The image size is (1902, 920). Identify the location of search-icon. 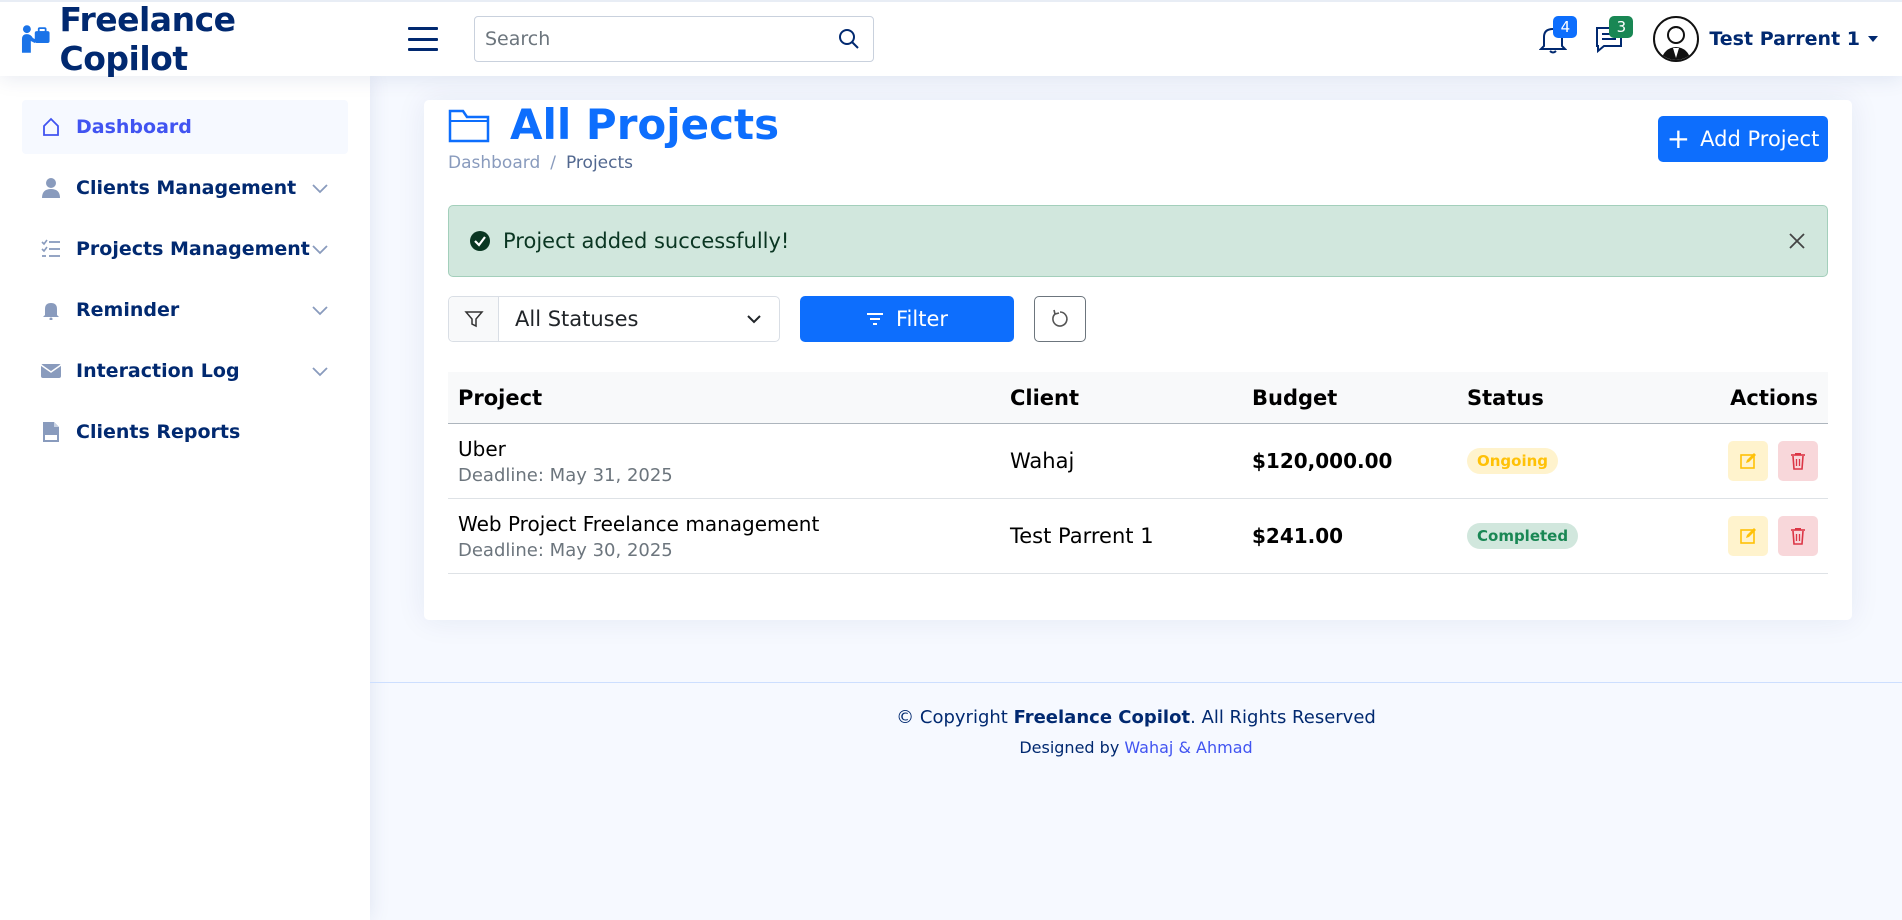
(849, 39).